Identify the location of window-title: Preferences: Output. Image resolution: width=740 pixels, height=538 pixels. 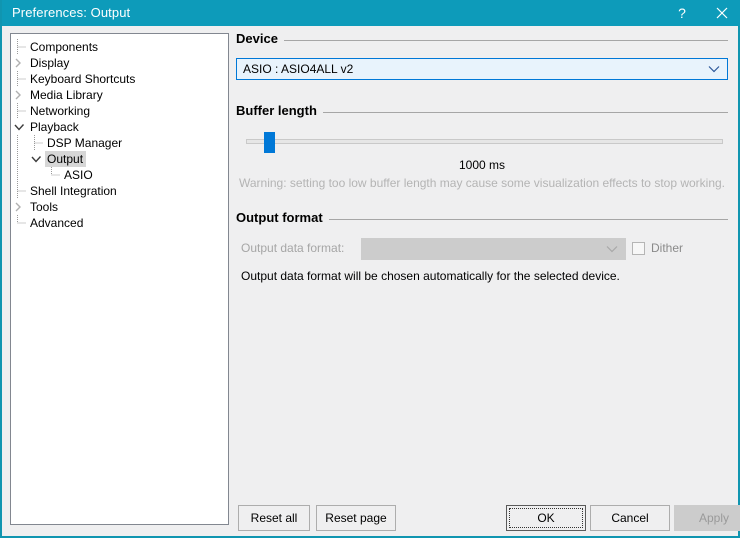
(71, 12).